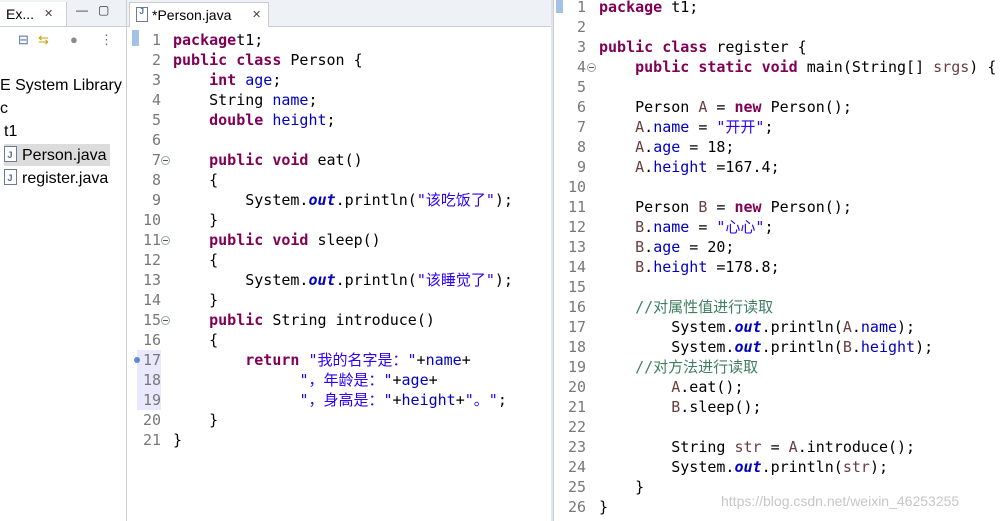  Describe the element at coordinates (149, 400) in the screenshot. I see `line-number: 19` at that location.